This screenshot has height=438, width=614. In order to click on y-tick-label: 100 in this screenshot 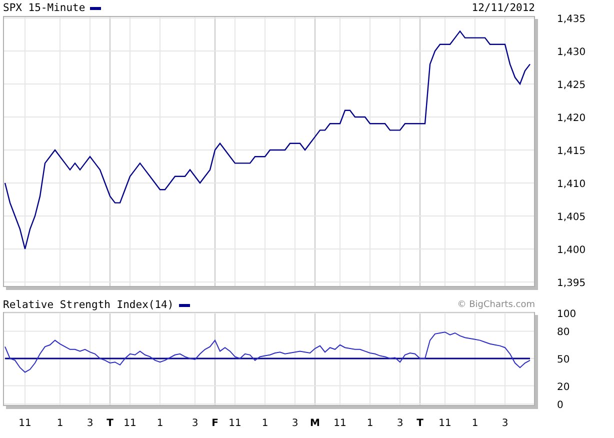, I will do `click(566, 314)`.